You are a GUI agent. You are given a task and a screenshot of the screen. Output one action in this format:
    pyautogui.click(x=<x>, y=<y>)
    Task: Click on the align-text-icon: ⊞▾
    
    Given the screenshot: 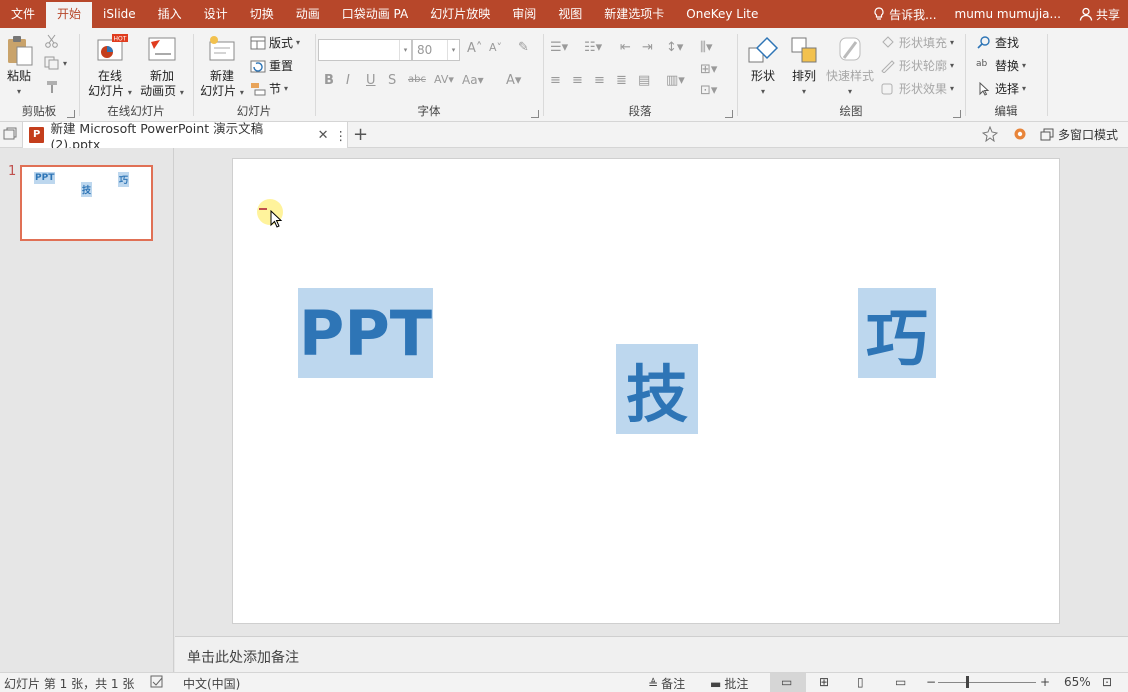 What is the action you would take?
    pyautogui.click(x=708, y=69)
    